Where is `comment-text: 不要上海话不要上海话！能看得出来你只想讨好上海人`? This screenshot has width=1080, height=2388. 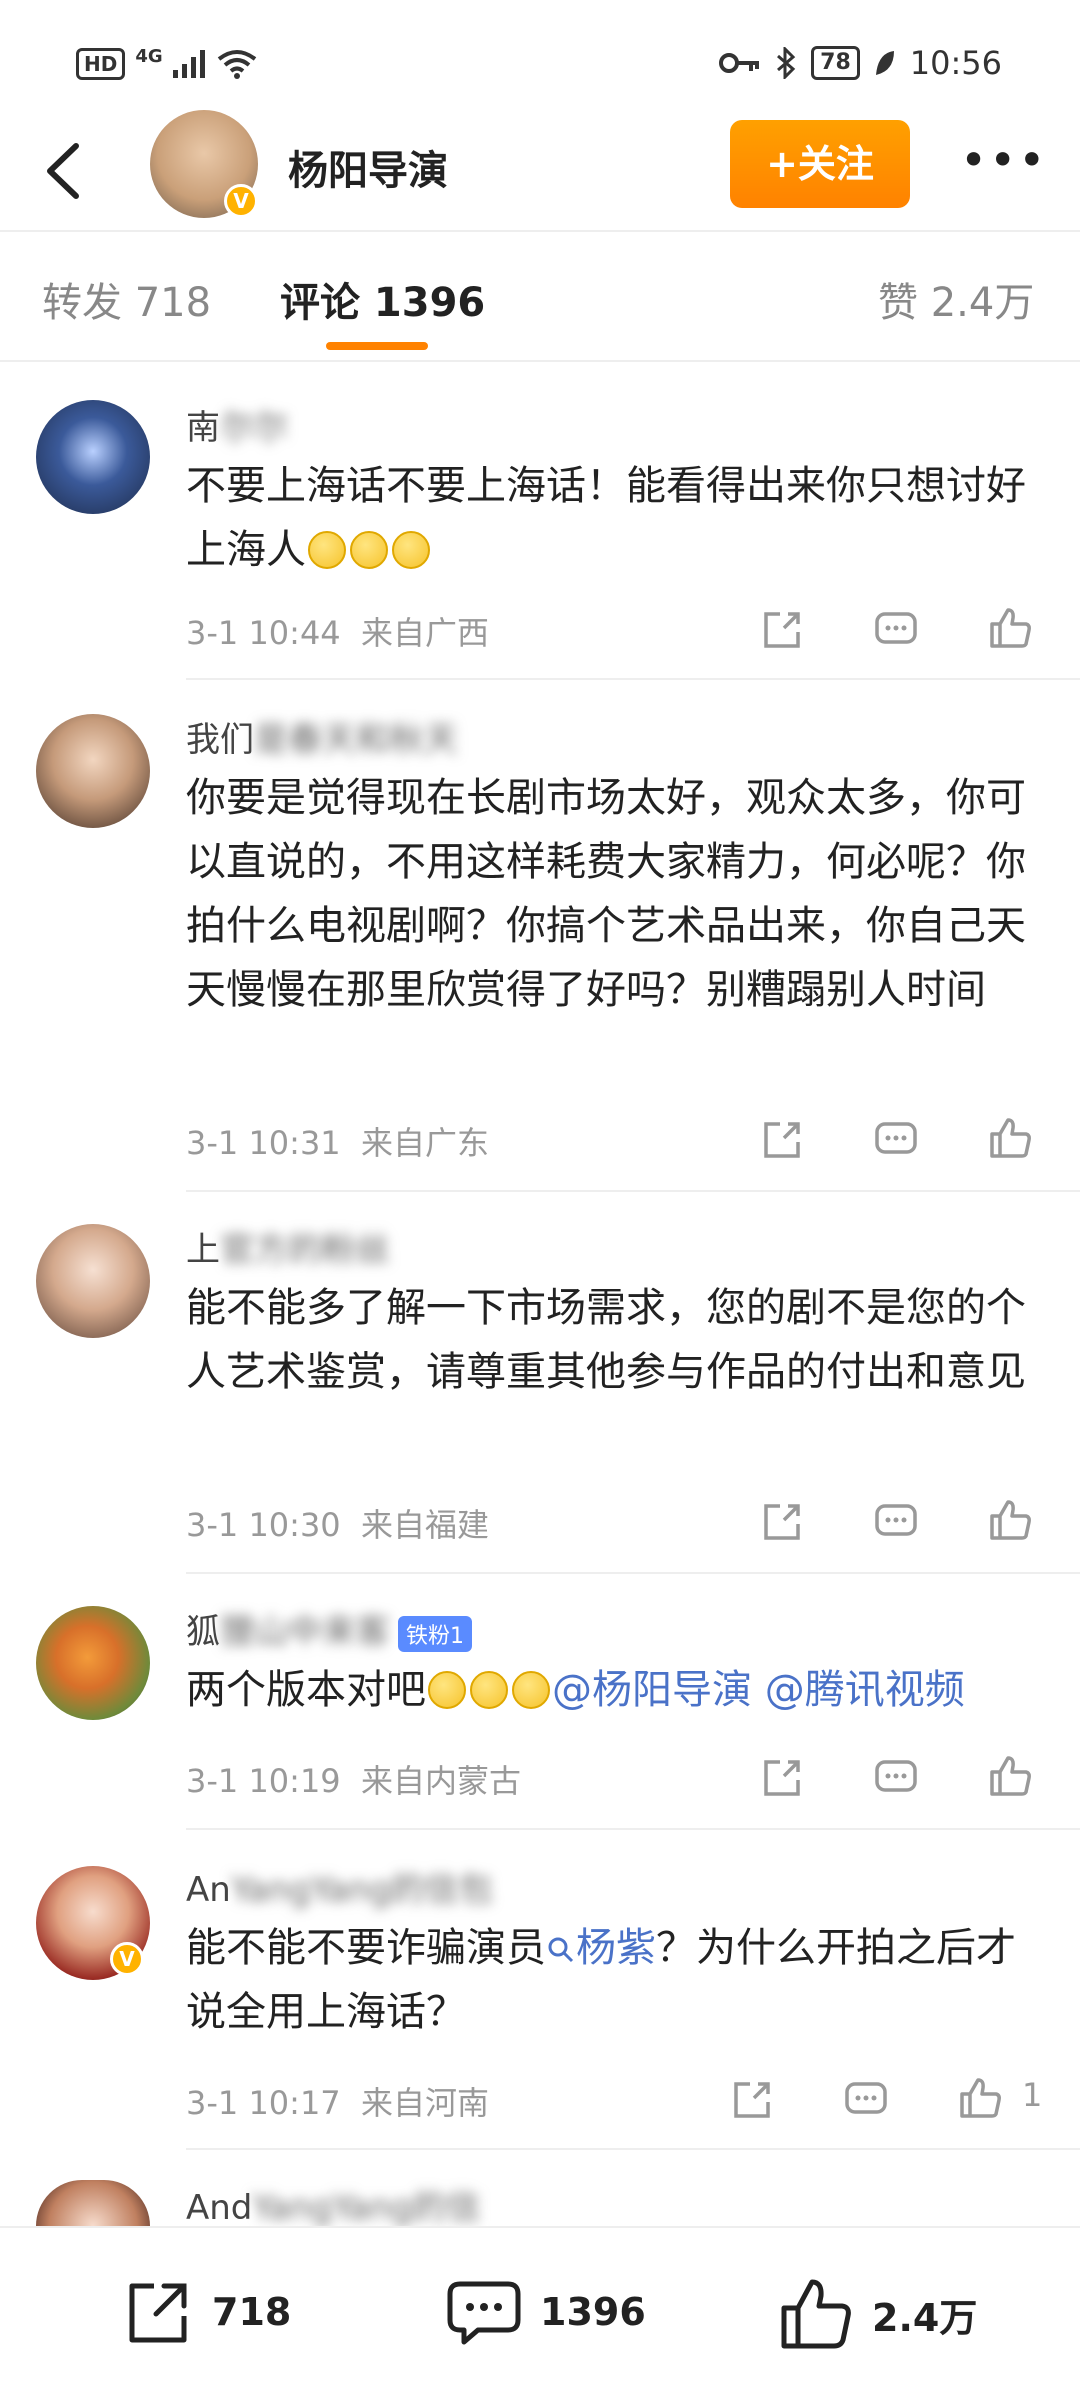 comment-text: 不要上海话不要上海话！能看得出来你只想讨好上海人 is located at coordinates (606, 518).